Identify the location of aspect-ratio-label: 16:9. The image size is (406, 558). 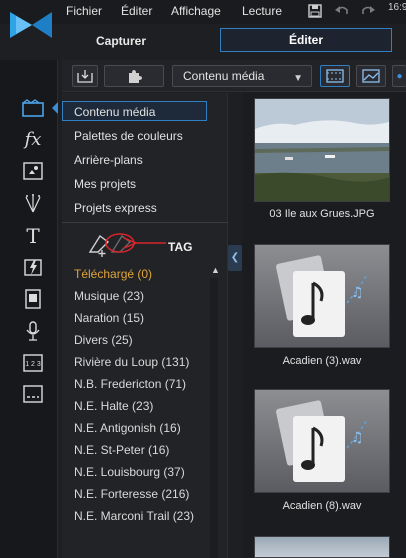
(397, 7).